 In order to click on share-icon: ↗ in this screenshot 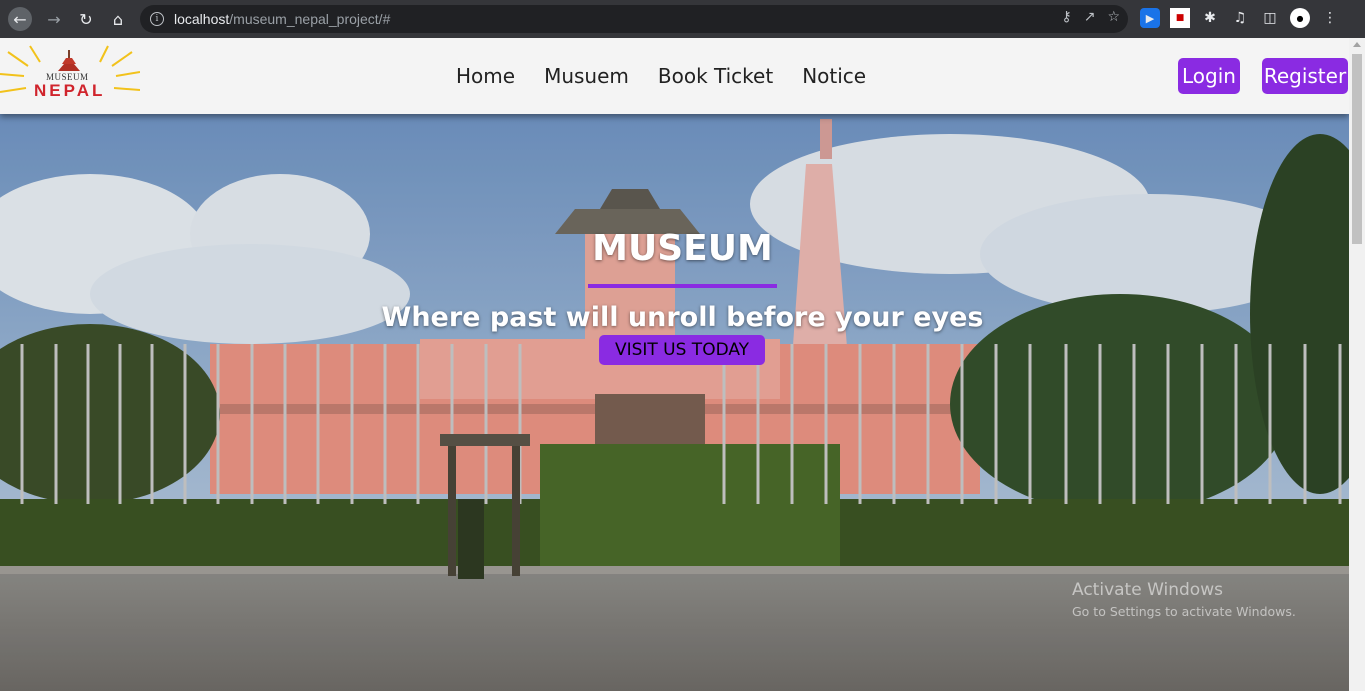, I will do `click(1090, 17)`.